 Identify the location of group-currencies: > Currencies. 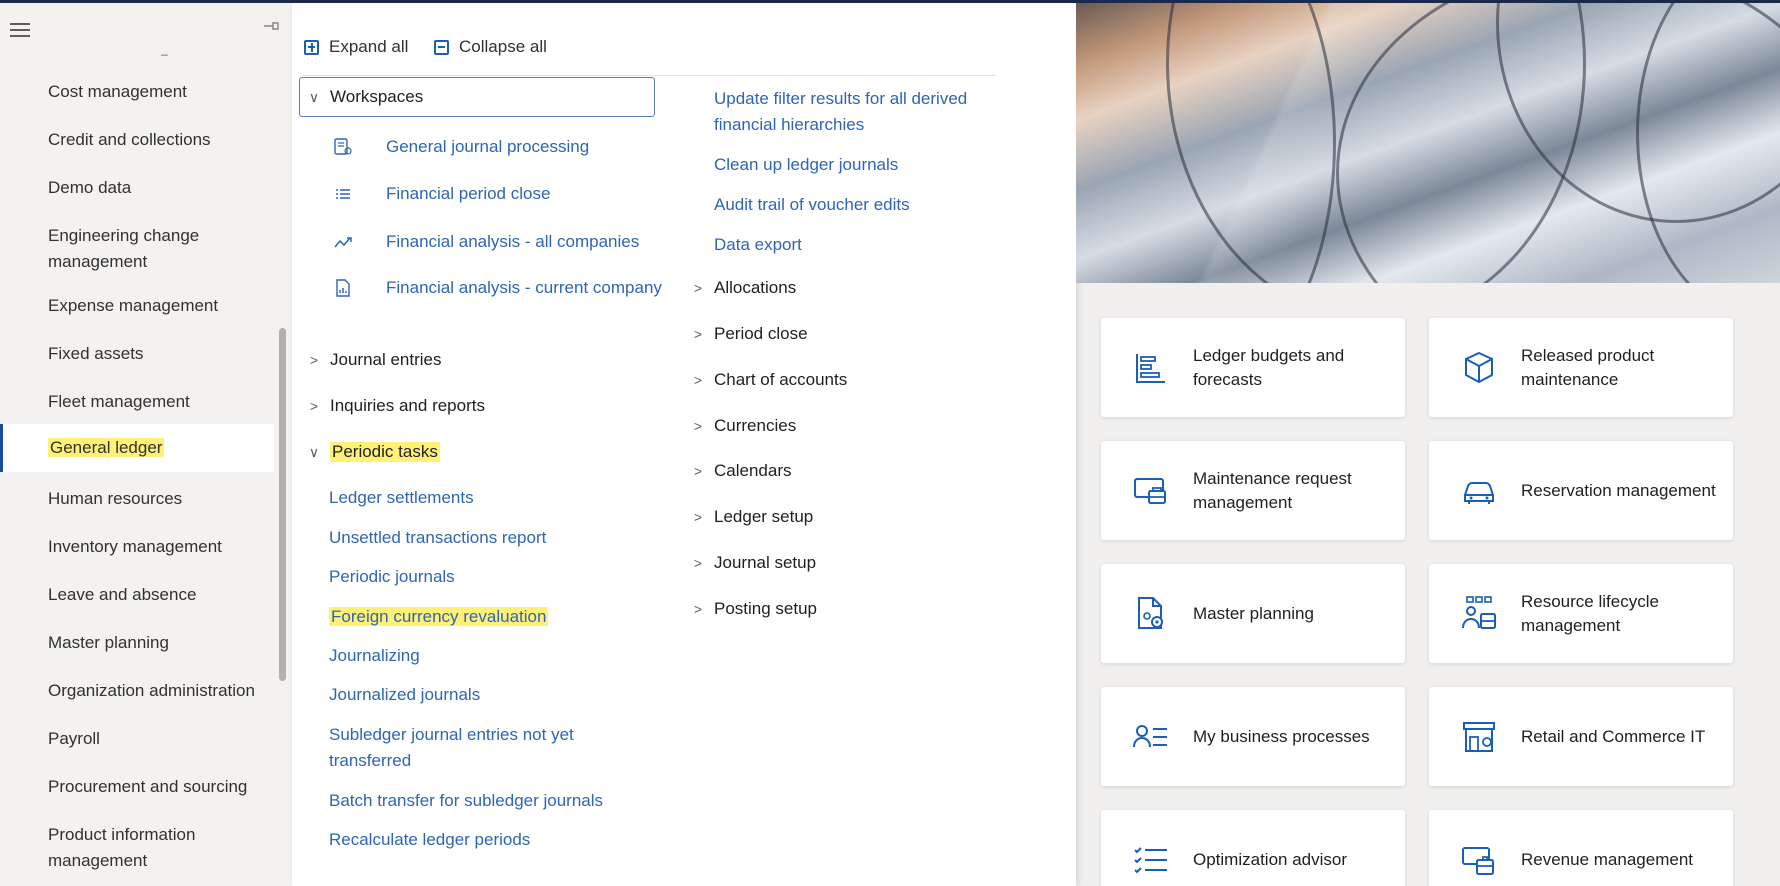
(743, 426).